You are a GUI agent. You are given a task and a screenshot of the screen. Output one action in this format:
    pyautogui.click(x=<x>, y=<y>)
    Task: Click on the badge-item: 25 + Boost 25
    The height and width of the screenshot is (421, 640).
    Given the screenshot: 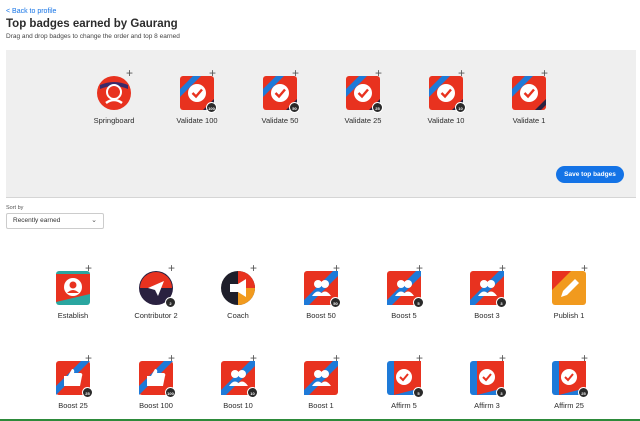 What is the action you would take?
    pyautogui.click(x=73, y=381)
    